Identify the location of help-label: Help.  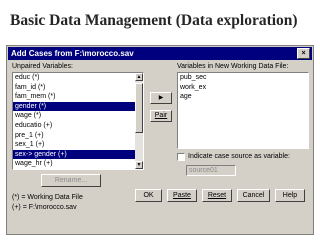
(290, 195).